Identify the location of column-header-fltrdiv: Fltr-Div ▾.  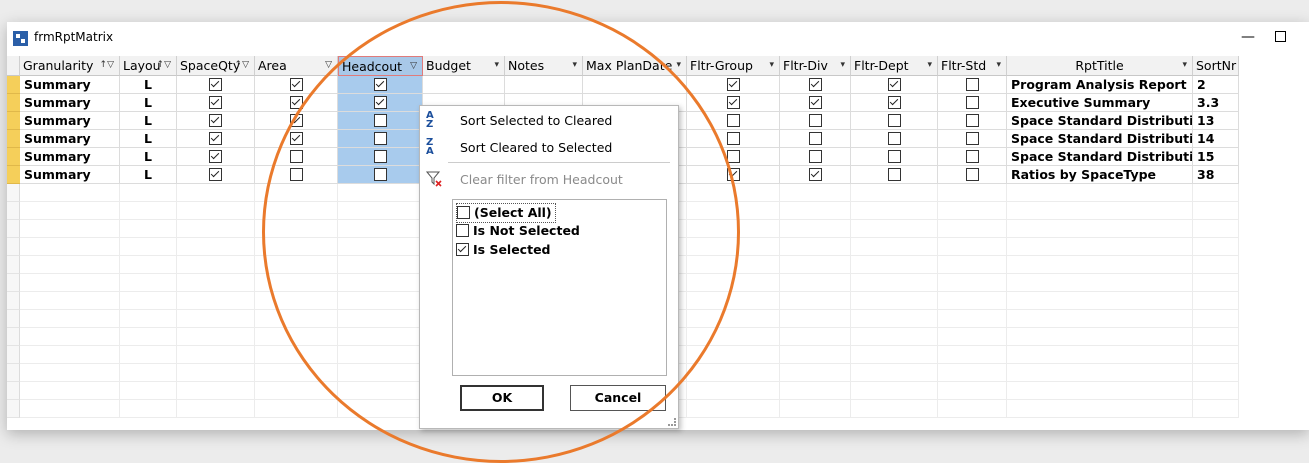
(815, 66).